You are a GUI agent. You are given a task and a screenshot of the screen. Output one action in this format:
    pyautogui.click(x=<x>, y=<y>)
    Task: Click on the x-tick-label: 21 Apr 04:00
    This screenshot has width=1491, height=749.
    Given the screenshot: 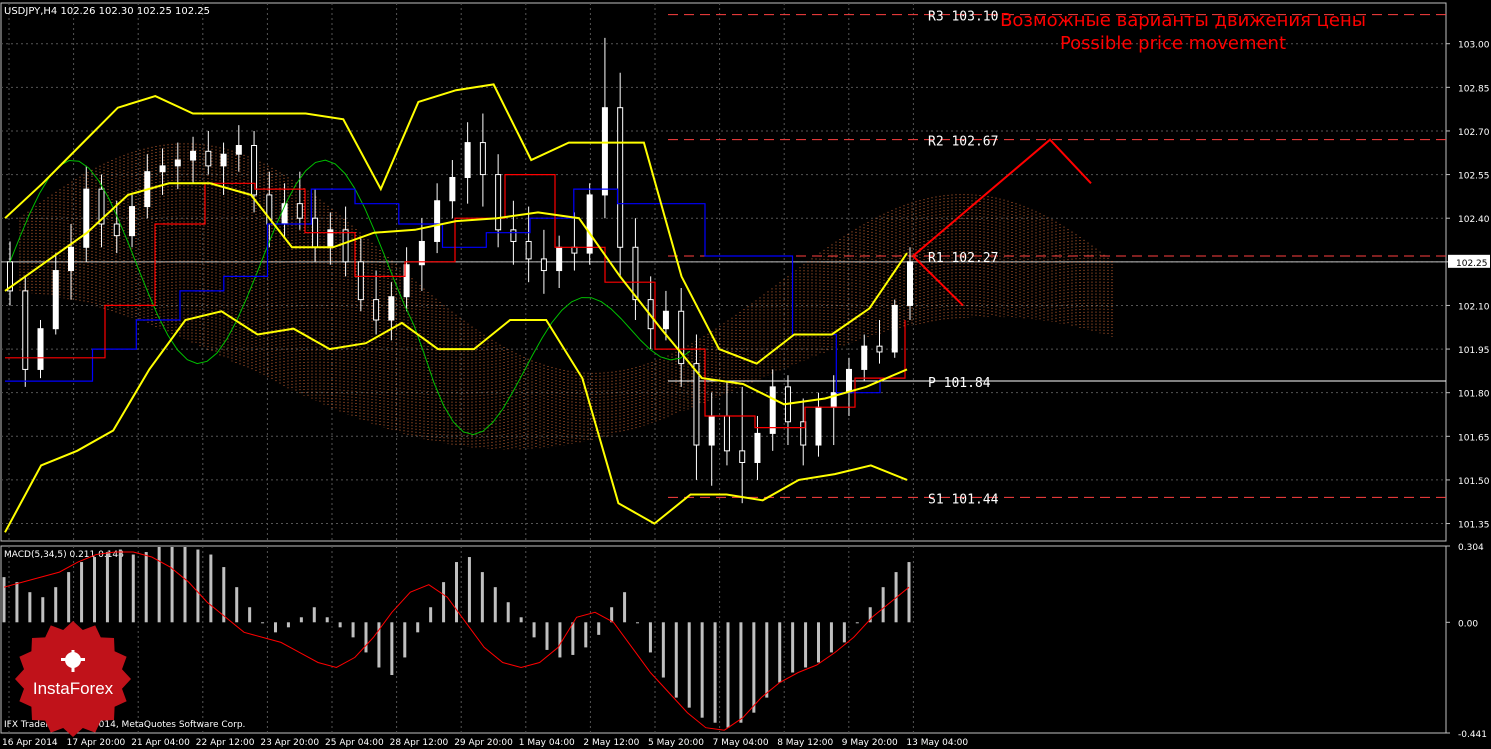 What is the action you would take?
    pyautogui.click(x=160, y=743)
    